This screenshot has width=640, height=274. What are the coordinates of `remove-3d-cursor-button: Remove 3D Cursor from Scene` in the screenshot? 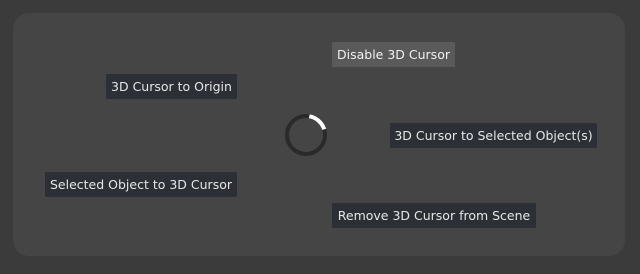 It's located at (434, 215).